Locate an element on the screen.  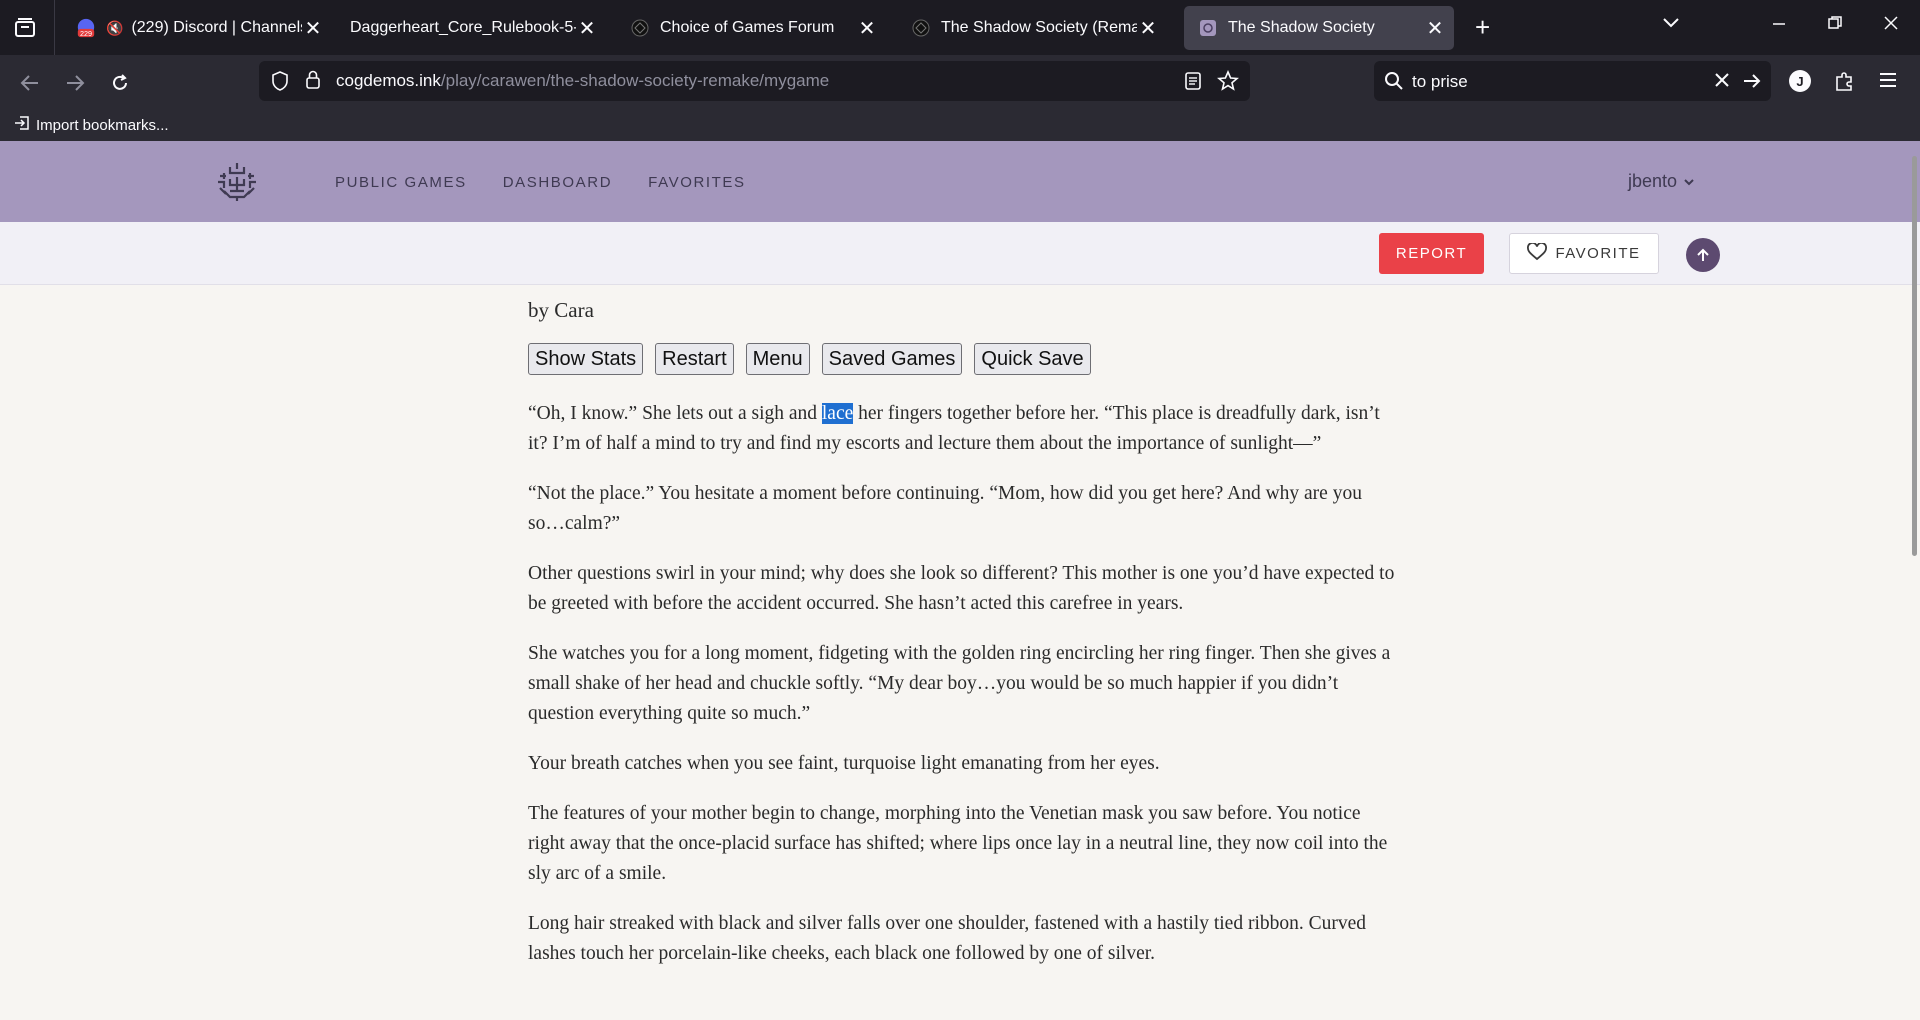
bookmark-star-icon is located at coordinates (1228, 83).